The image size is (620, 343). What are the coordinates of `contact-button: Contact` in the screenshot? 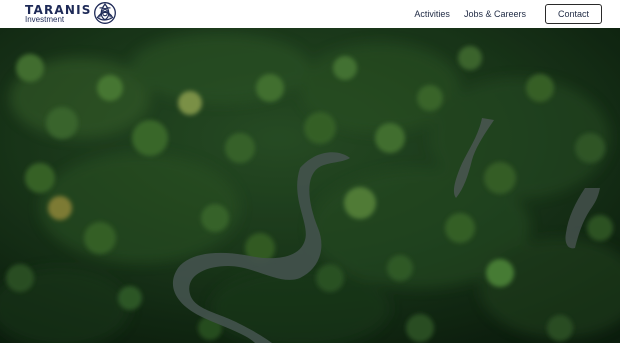 It's located at (573, 14).